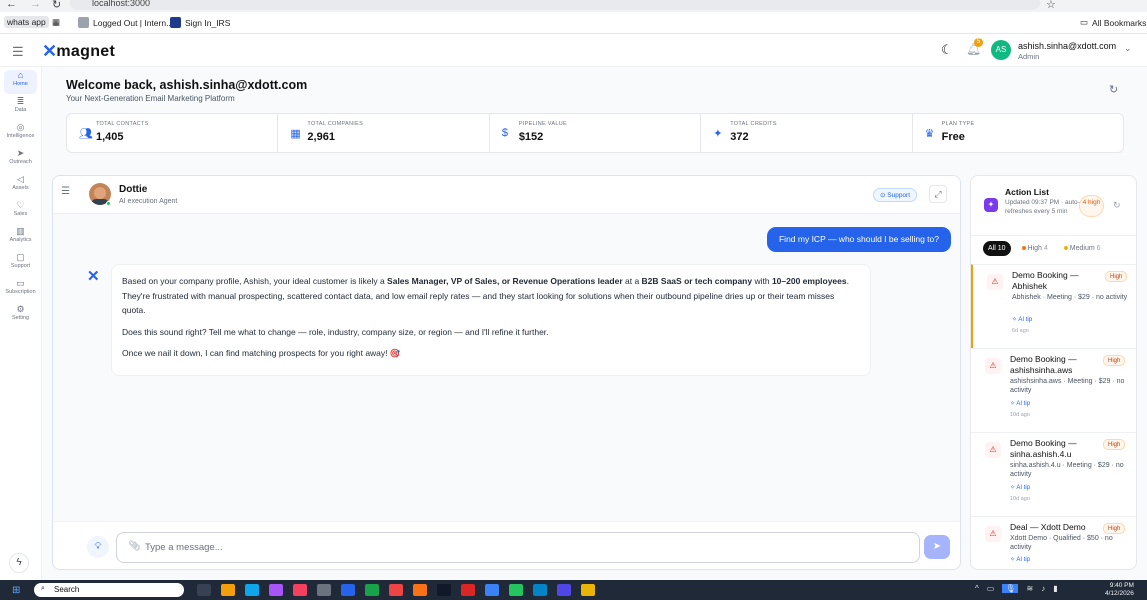  Describe the element at coordinates (109, 590) in the screenshot. I see `taskbar-search: Search` at that location.